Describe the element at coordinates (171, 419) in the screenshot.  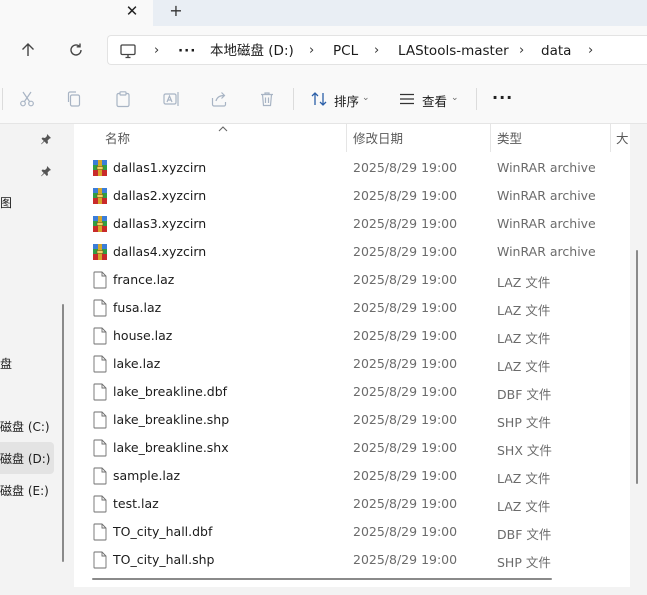
I see `file-name: lake_breakline.shp` at that location.